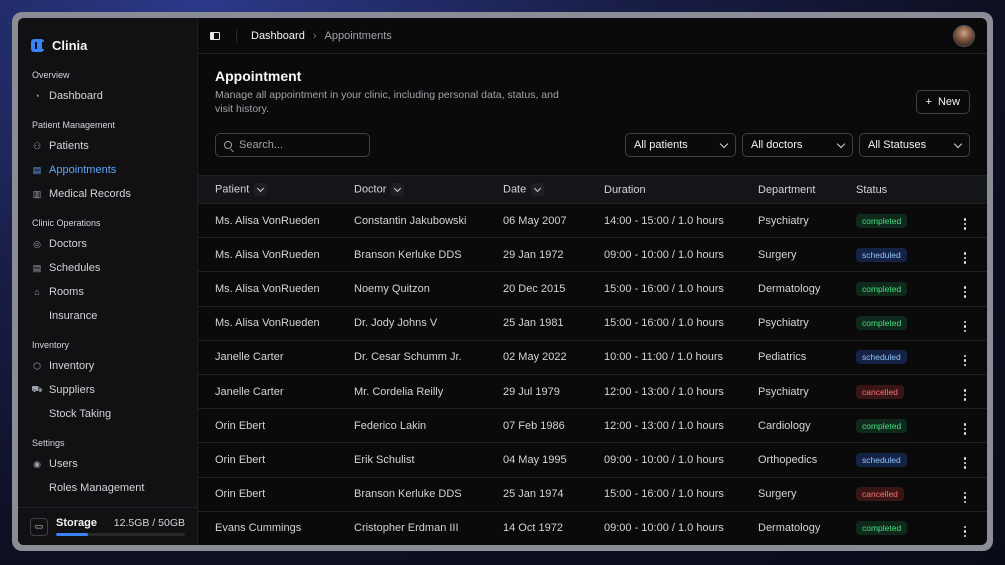 The height and width of the screenshot is (565, 1005). What do you see at coordinates (83, 170) in the screenshot?
I see `sidebar-item-label: Appointments` at bounding box center [83, 170].